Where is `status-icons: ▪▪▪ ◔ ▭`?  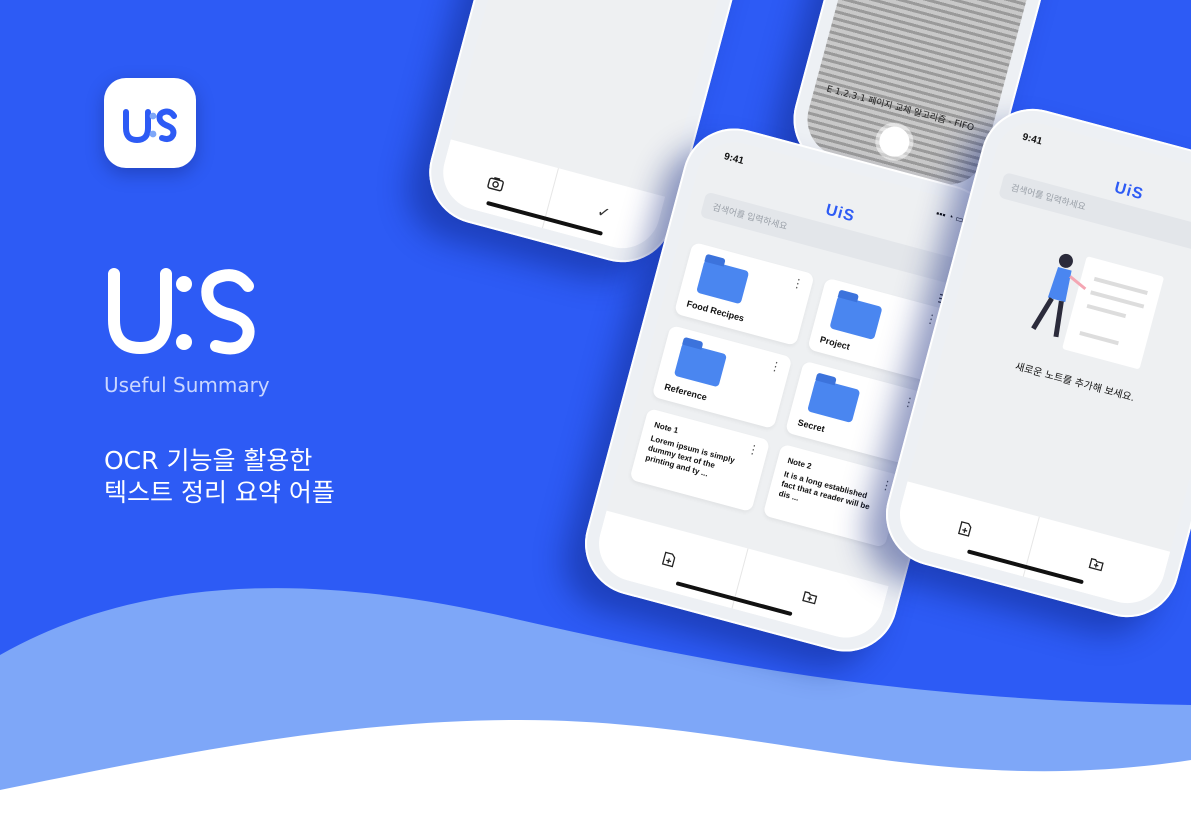 status-icons: ▪▪▪ ◔ ▭ is located at coordinates (950, 217).